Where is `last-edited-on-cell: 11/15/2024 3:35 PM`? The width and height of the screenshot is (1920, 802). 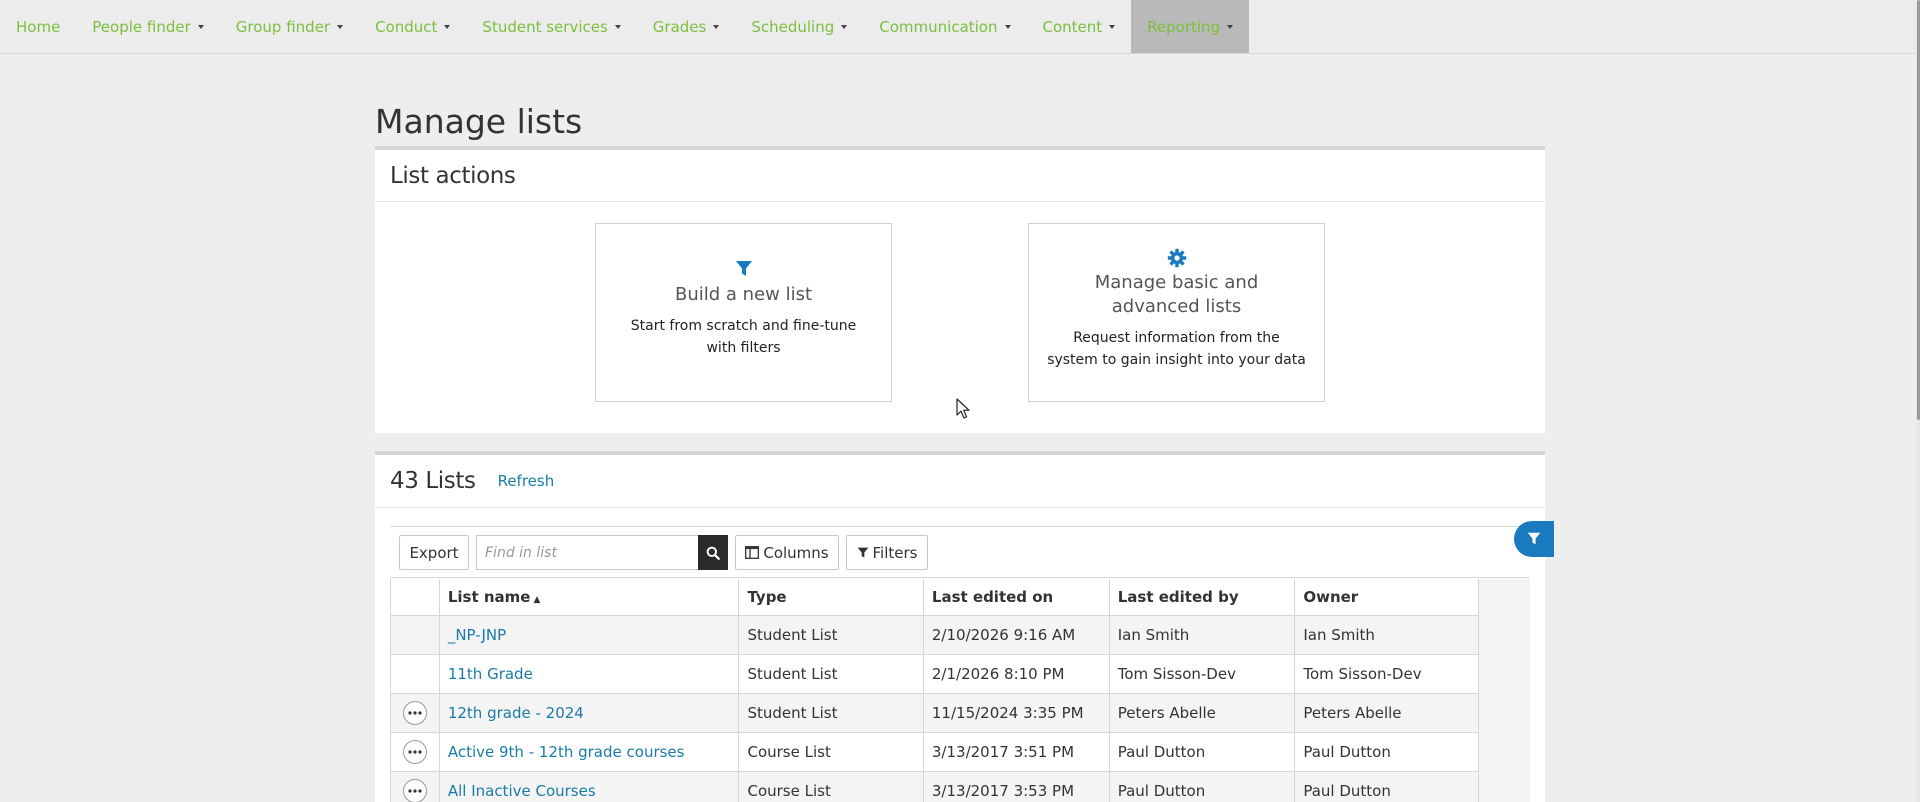 last-edited-on-cell: 11/15/2024 3:35 PM is located at coordinates (1016, 713).